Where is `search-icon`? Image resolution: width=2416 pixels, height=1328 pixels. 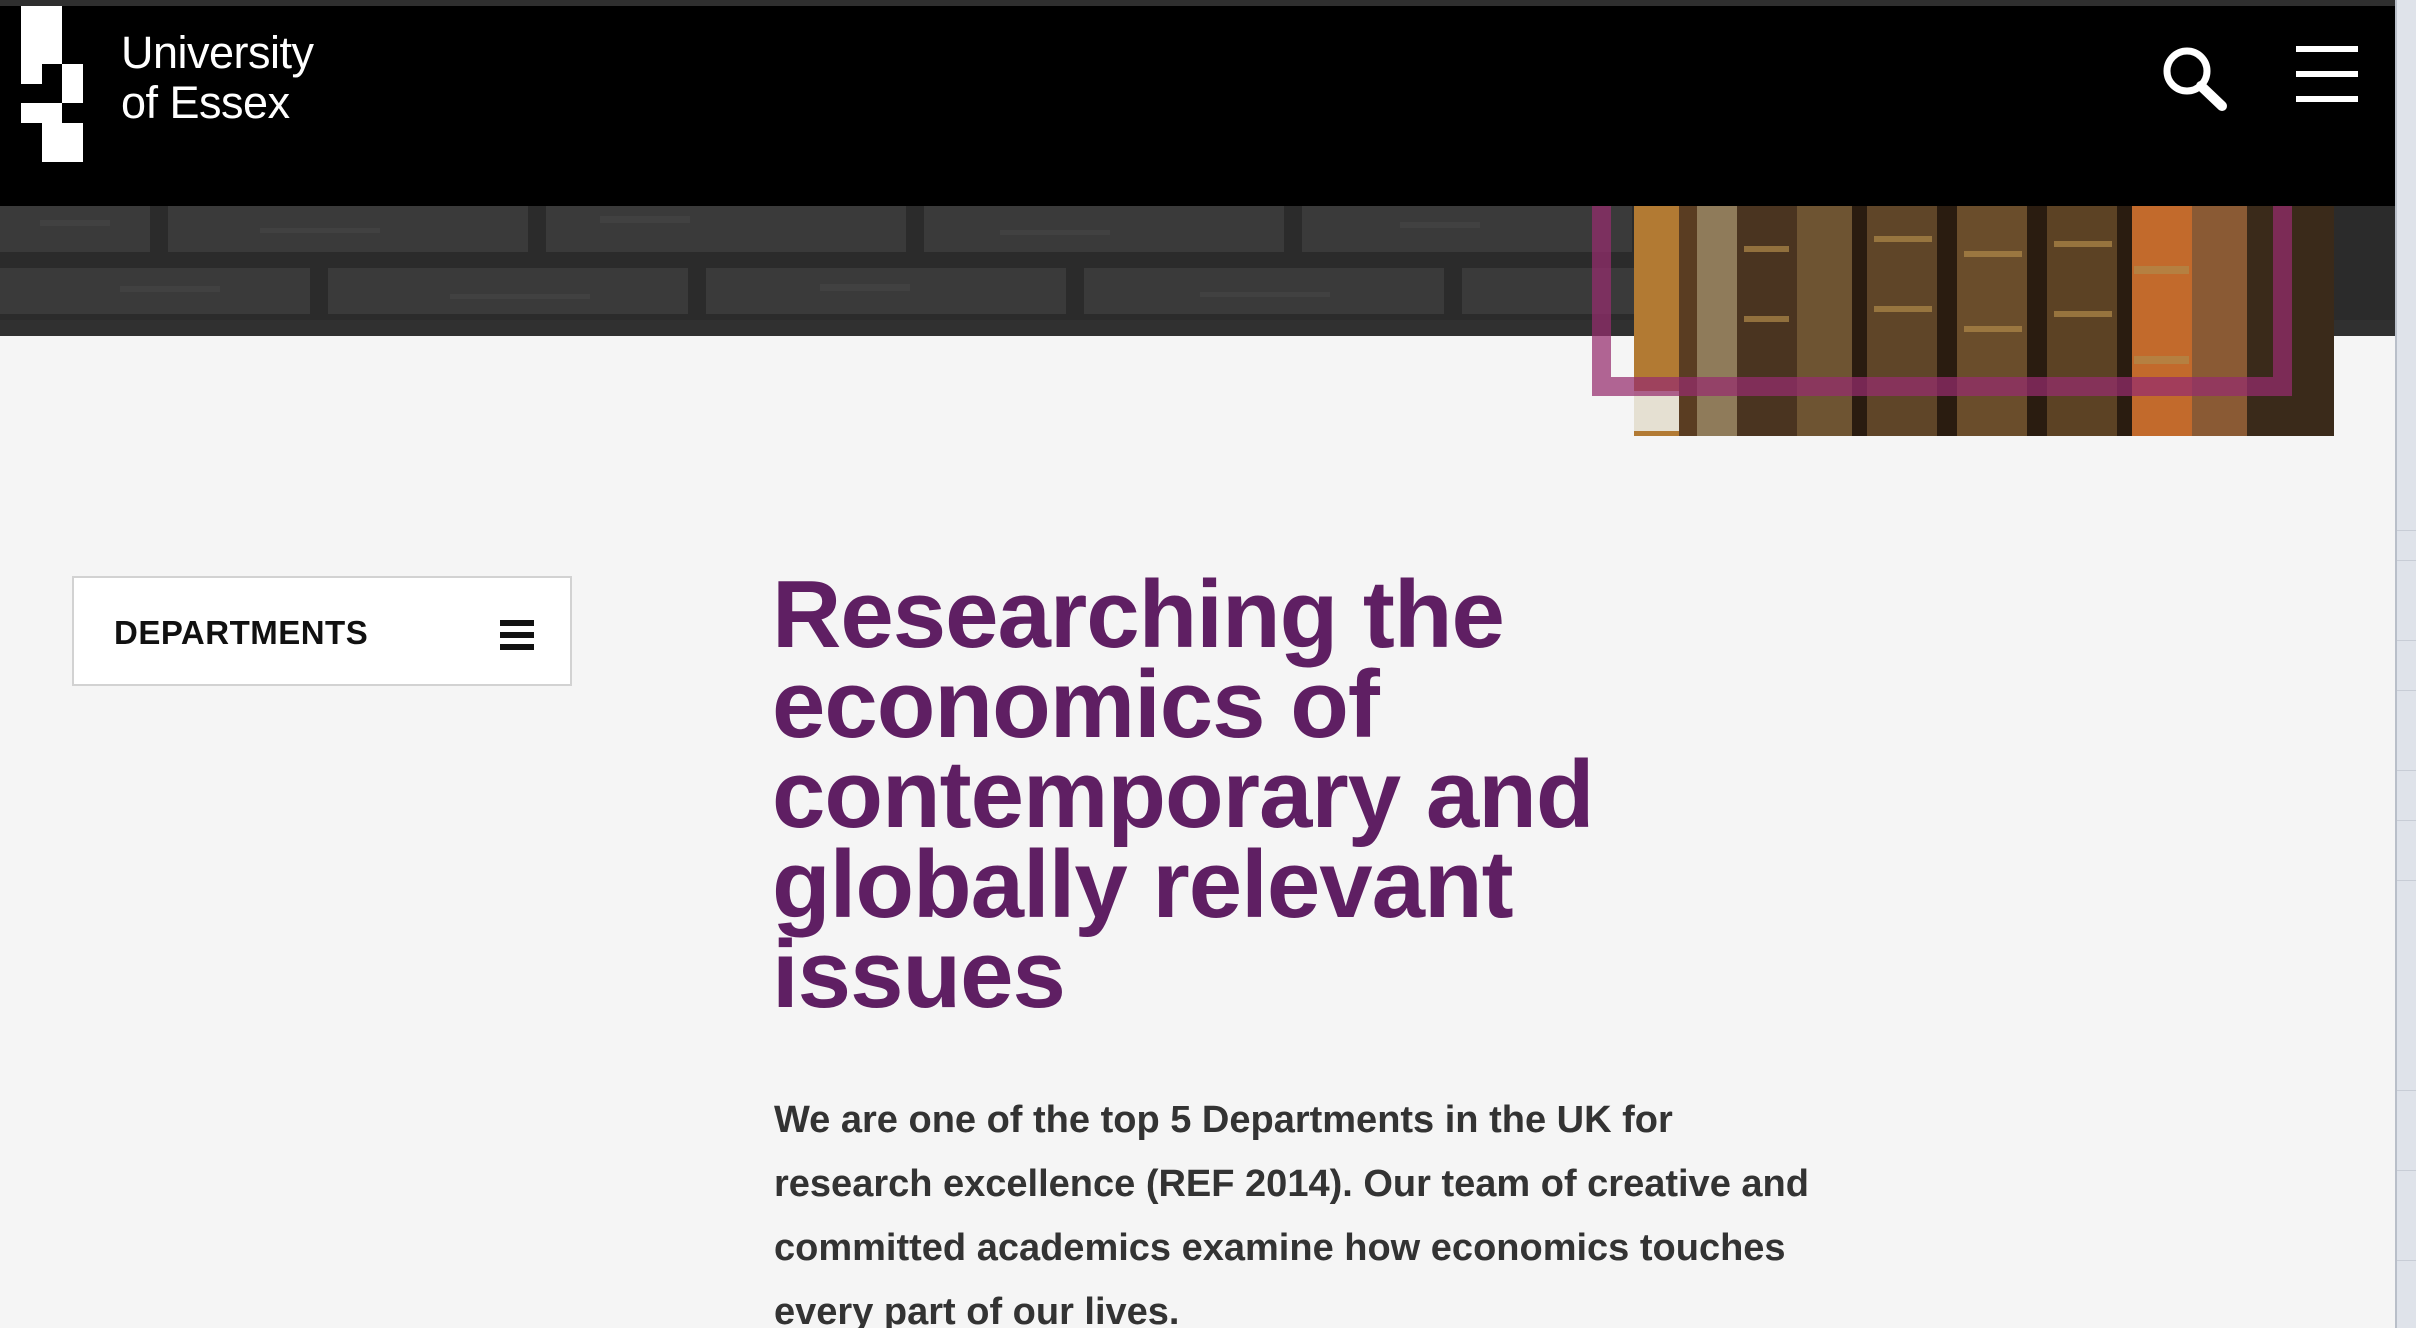 search-icon is located at coordinates (2195, 79).